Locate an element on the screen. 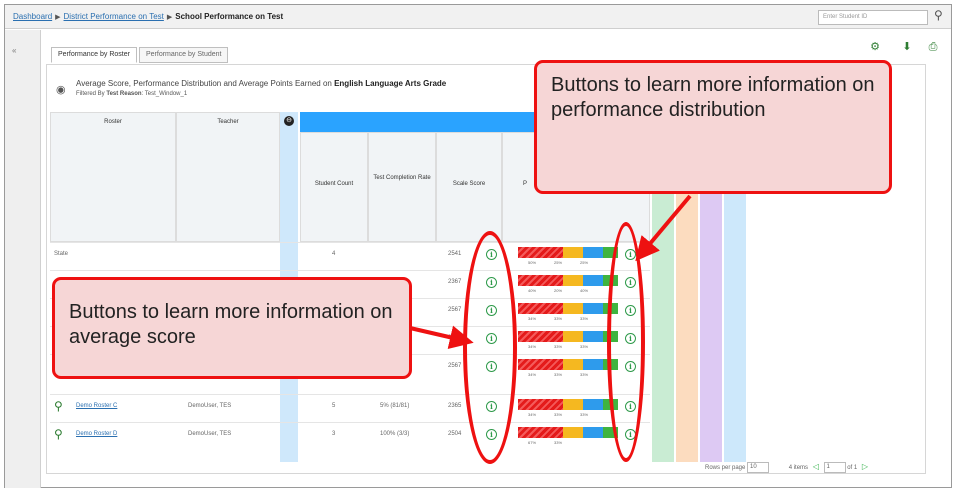 The image size is (956, 492). teacher-header: Teacher is located at coordinates (228, 177).